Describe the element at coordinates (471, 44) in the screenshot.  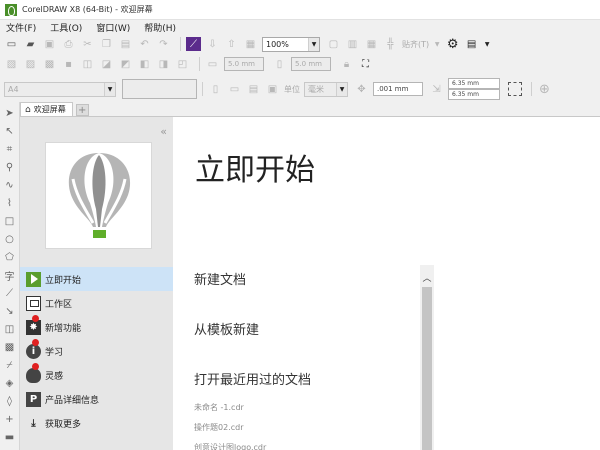
I see `application-launcher-icon: ▤` at that location.